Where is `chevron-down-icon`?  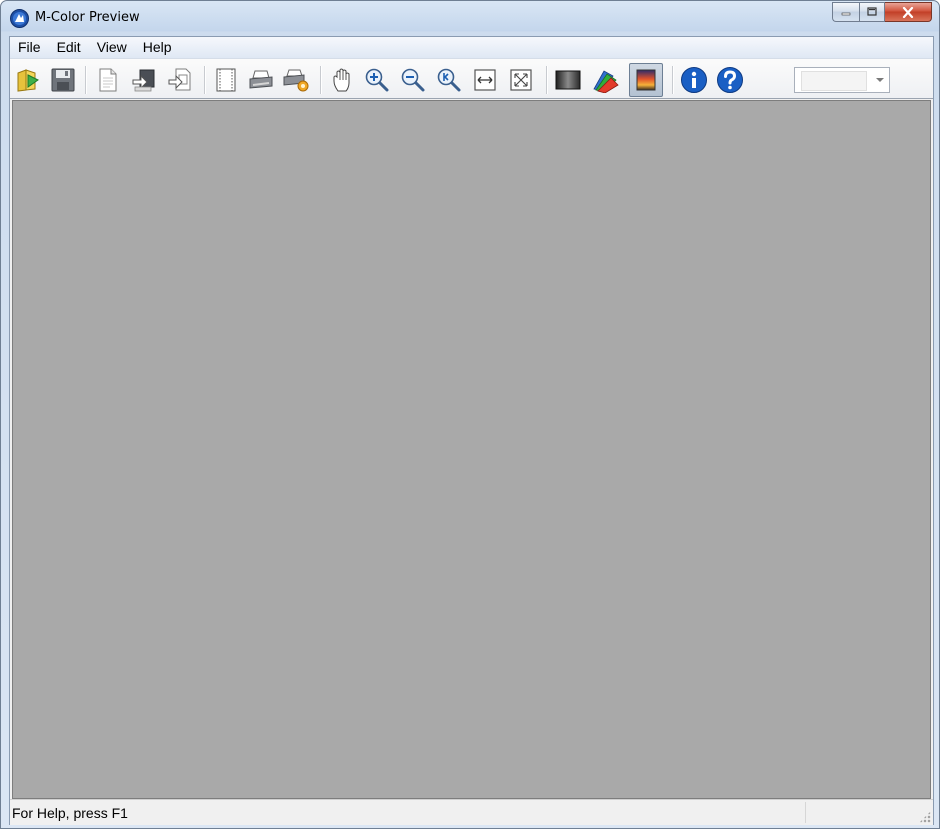
chevron-down-icon is located at coordinates (880, 80).